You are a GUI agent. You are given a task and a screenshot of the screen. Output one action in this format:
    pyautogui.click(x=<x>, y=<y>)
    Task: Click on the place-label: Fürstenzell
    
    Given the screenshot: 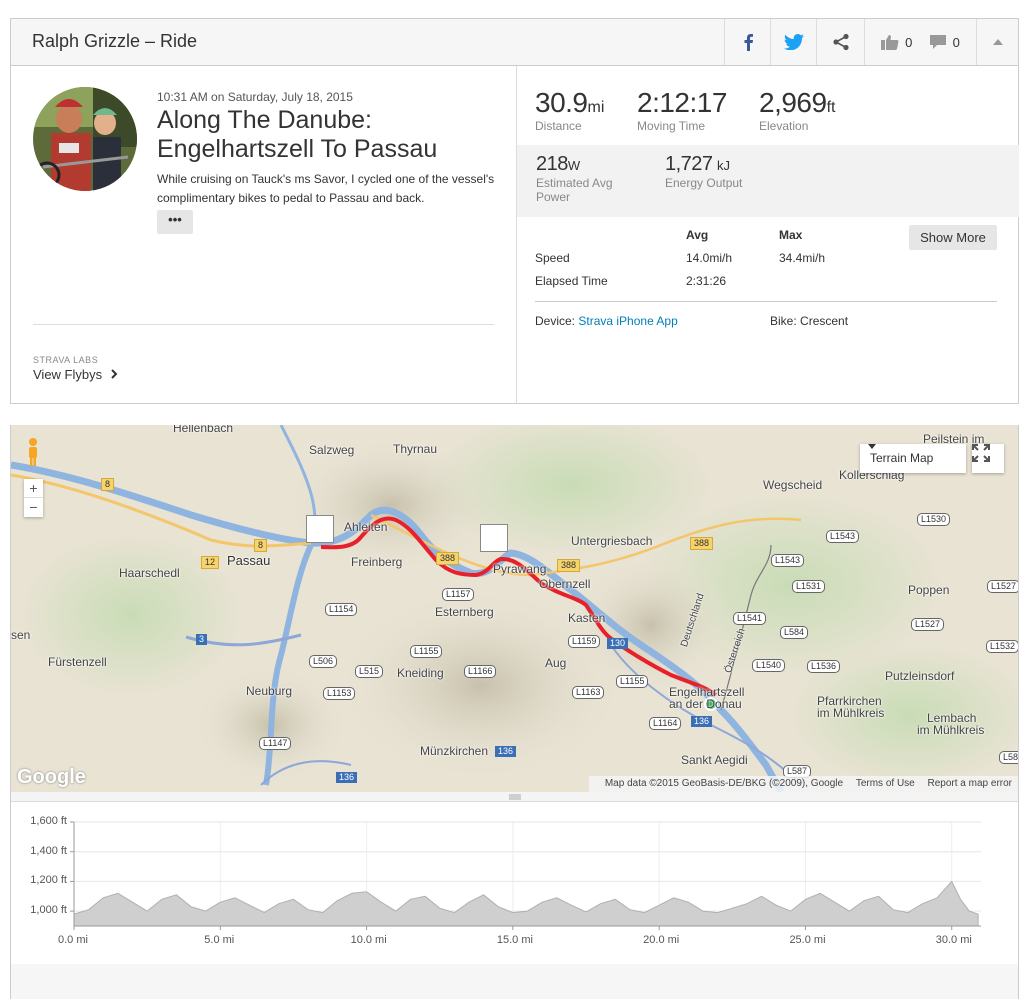 What is the action you would take?
    pyautogui.click(x=77, y=662)
    